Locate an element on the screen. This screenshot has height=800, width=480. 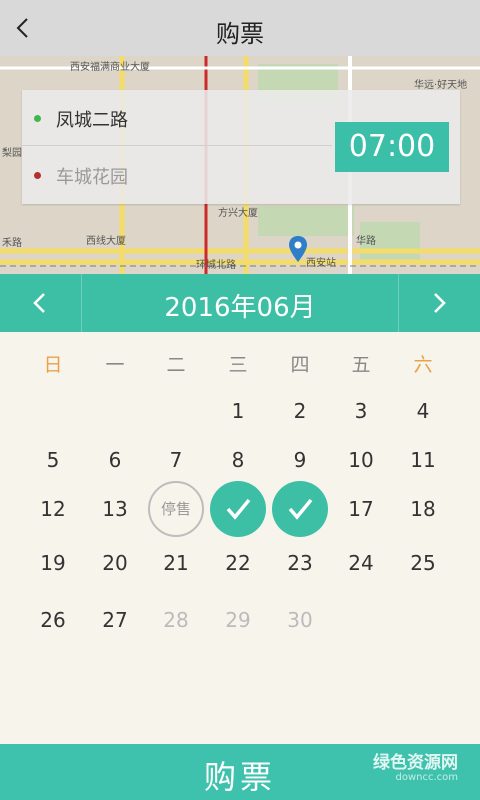
calendar-day: 18 is located at coordinates (423, 509).